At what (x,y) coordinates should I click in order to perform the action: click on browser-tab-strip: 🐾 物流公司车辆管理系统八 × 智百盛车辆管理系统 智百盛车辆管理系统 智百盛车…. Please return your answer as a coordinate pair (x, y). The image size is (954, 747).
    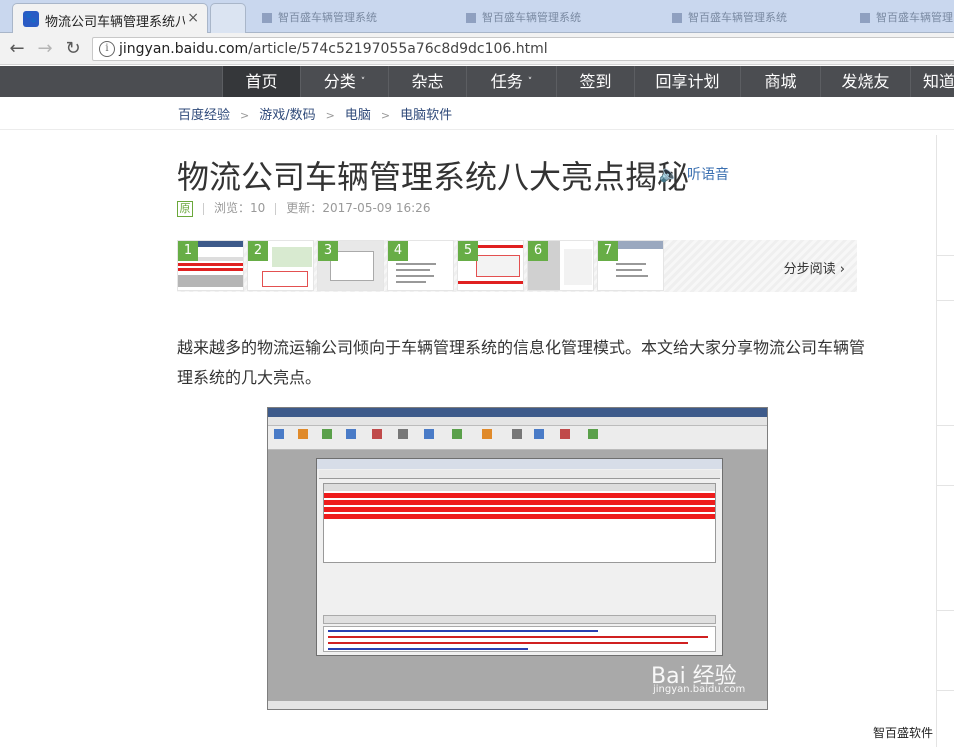
    Looking at the image, I should click on (477, 16).